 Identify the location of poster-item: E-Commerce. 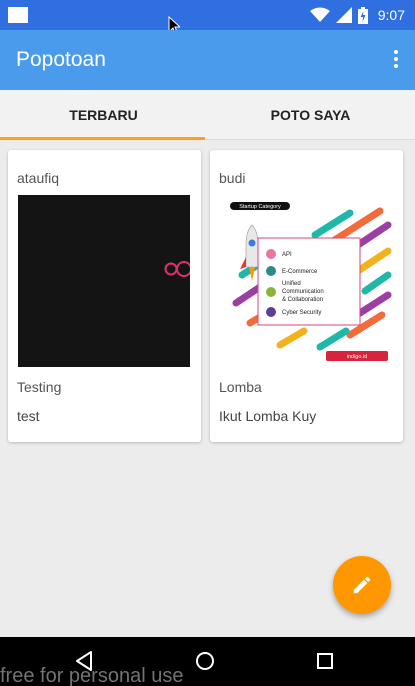
(300, 272).